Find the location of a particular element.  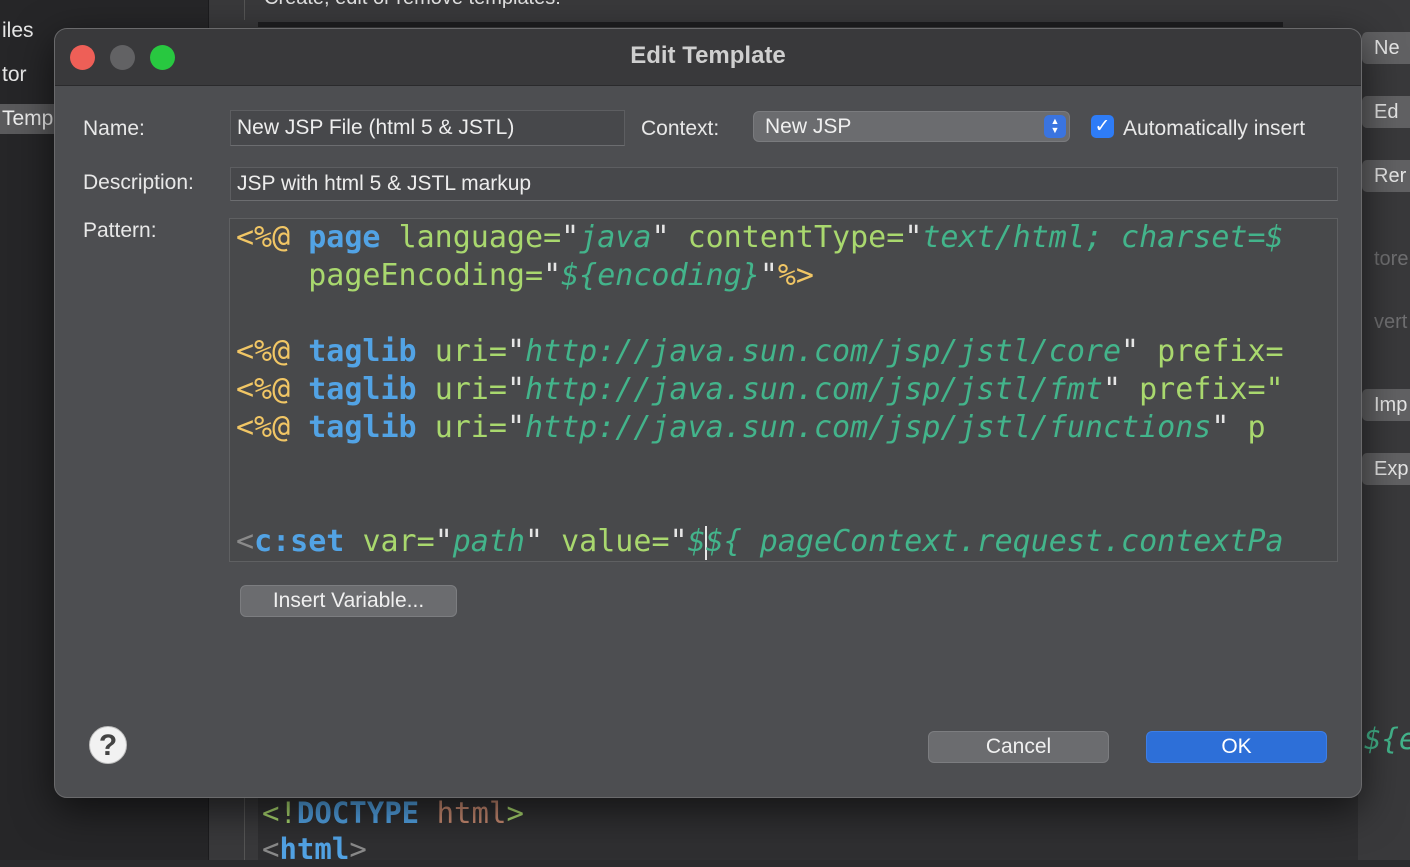

code-token: http://java.sun.com/jsp/jstl/fmt is located at coordinates (814, 389).